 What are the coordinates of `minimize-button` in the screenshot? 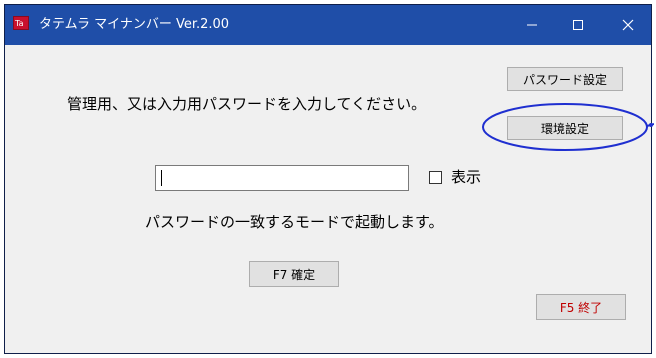 It's located at (532, 25).